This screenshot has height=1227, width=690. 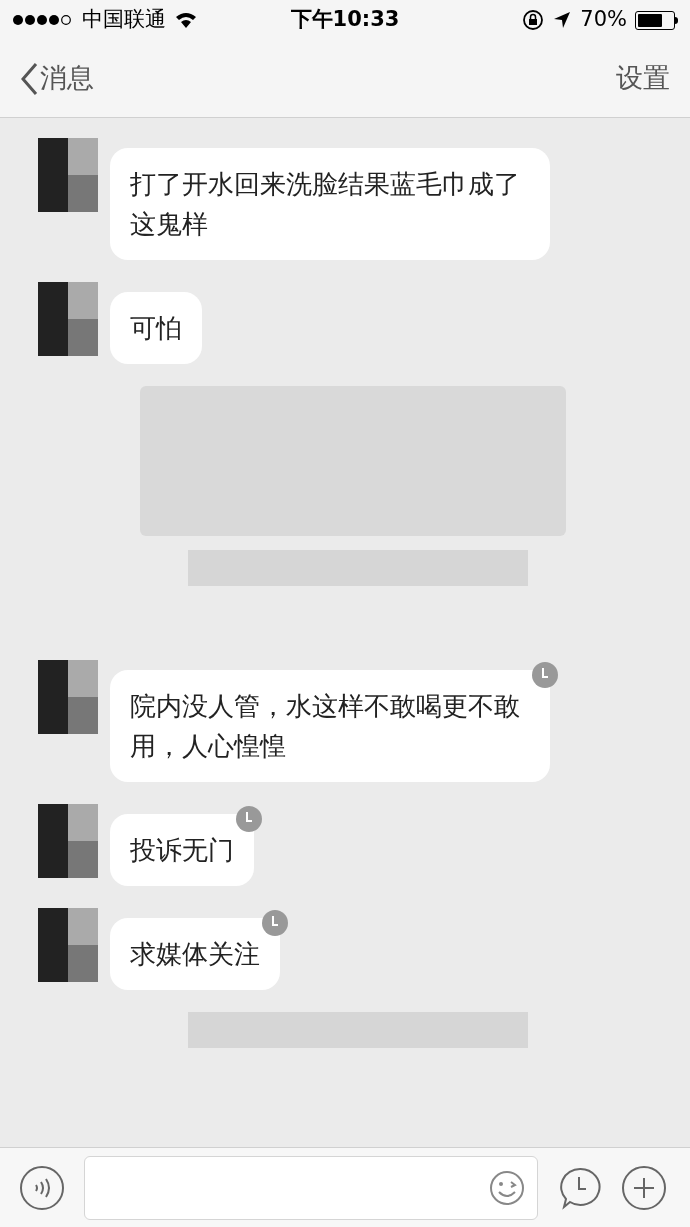 I want to click on battery-icon, so click(x=656, y=20).